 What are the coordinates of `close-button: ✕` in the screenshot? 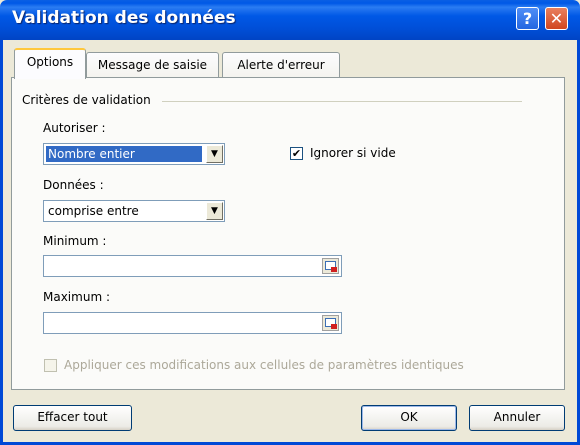 It's located at (556, 18).